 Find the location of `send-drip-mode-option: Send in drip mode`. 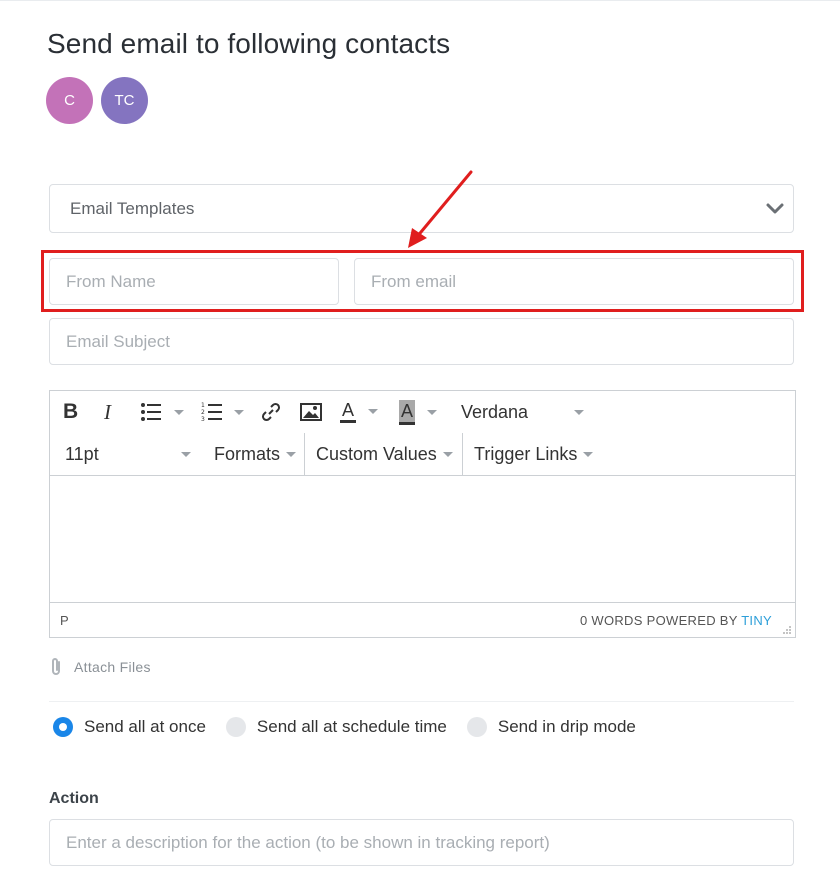

send-drip-mode-option: Send in drip mode is located at coordinates (551, 727).